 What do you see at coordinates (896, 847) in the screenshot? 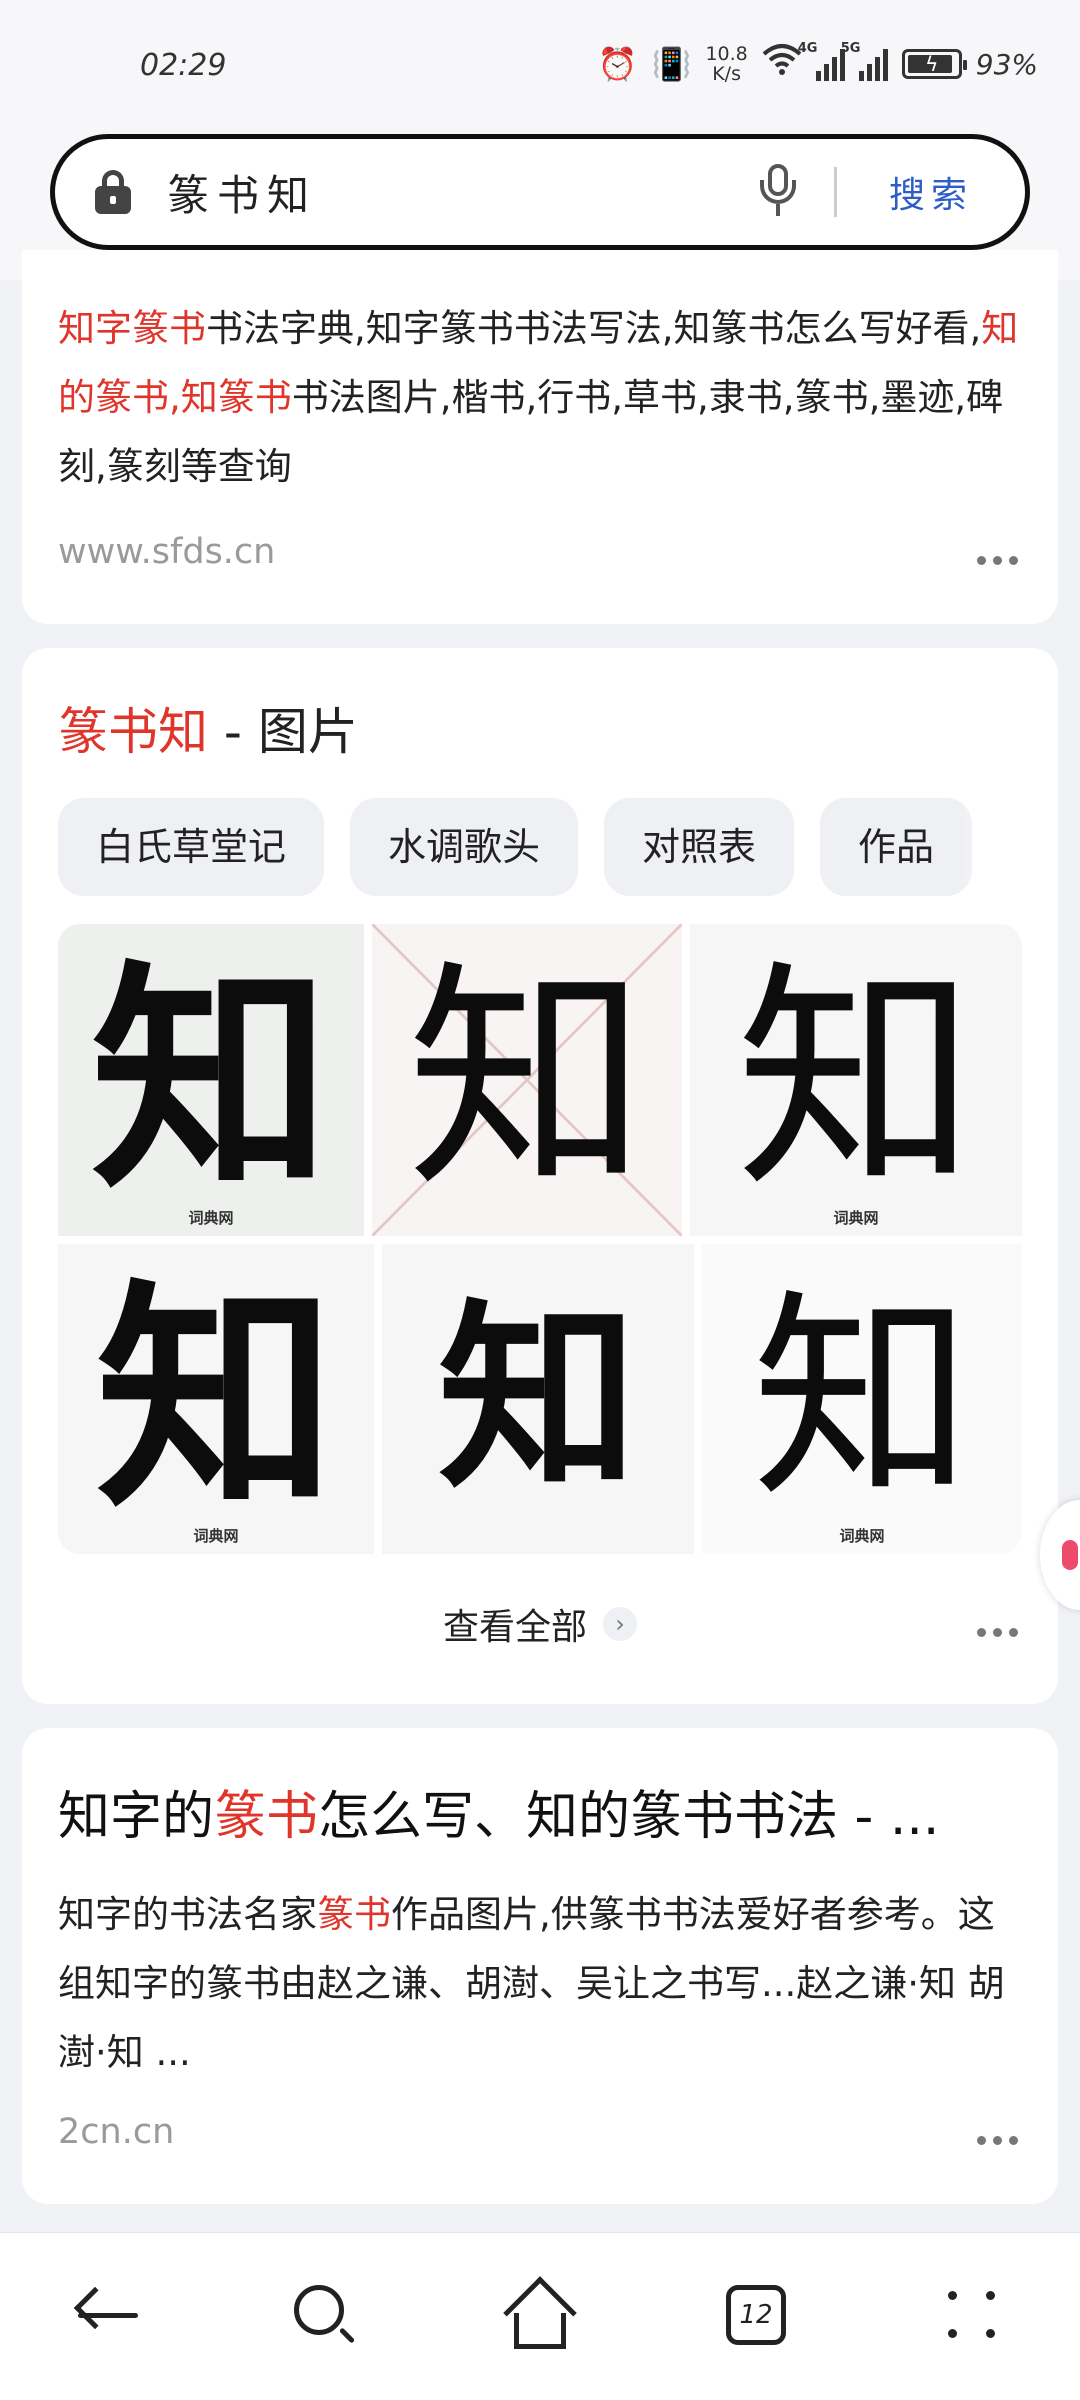
I see `chip-zuopin: 作品` at bounding box center [896, 847].